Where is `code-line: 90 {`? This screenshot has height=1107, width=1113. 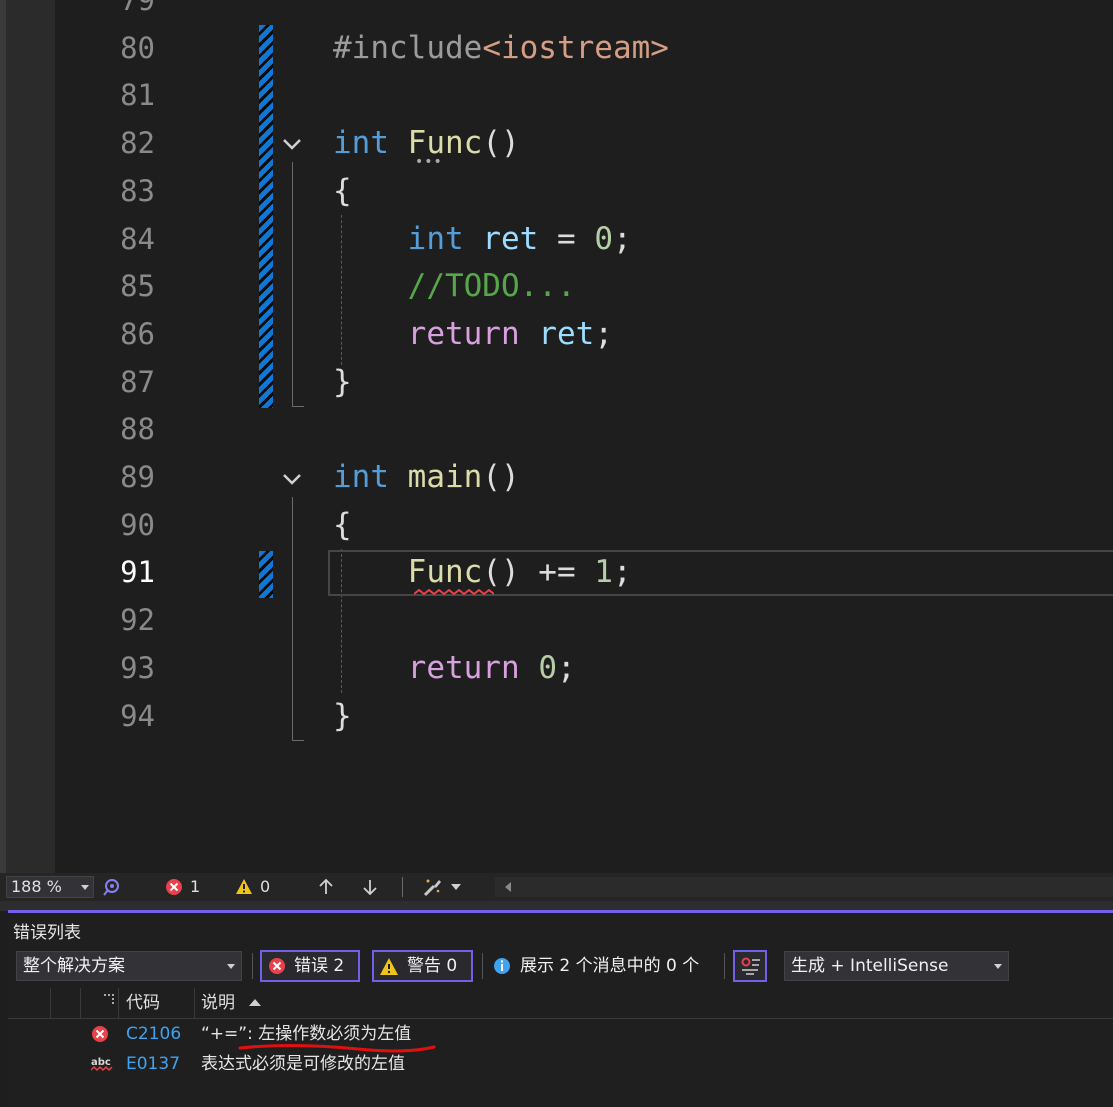
code-line: 90 { is located at coordinates (556, 525).